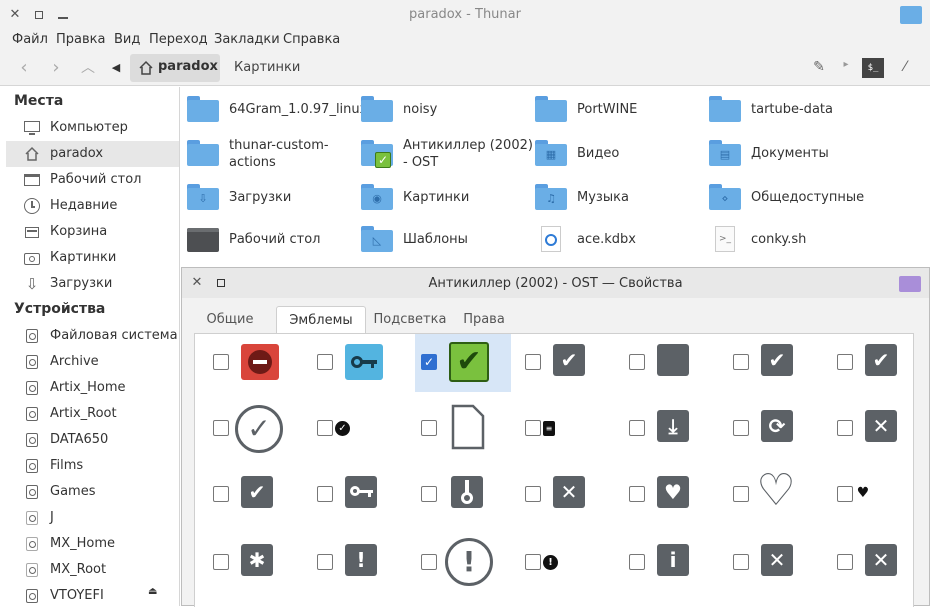 This screenshot has width=930, height=607. I want to click on tab-highlight: Подсветка, so click(410, 320).